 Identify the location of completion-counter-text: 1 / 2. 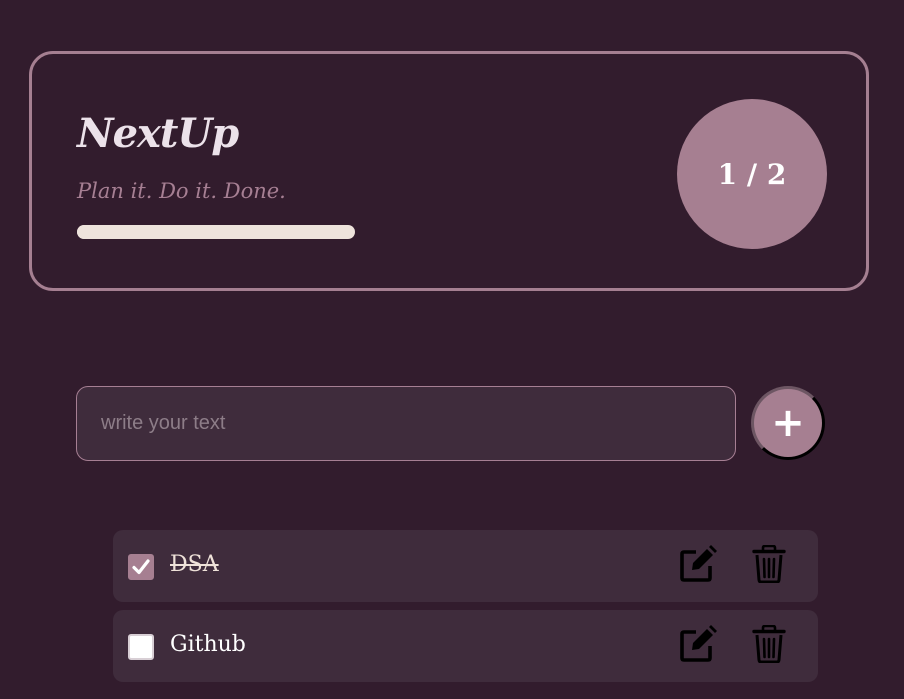
(752, 174).